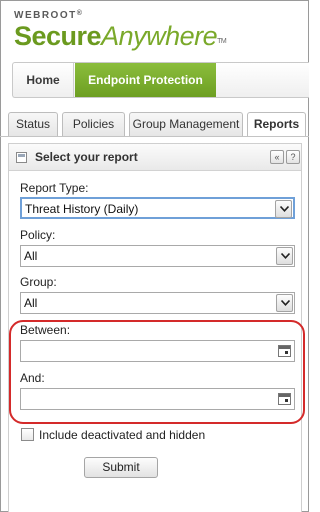 This screenshot has height=512, width=320. I want to click on group-value: All, so click(31, 303).